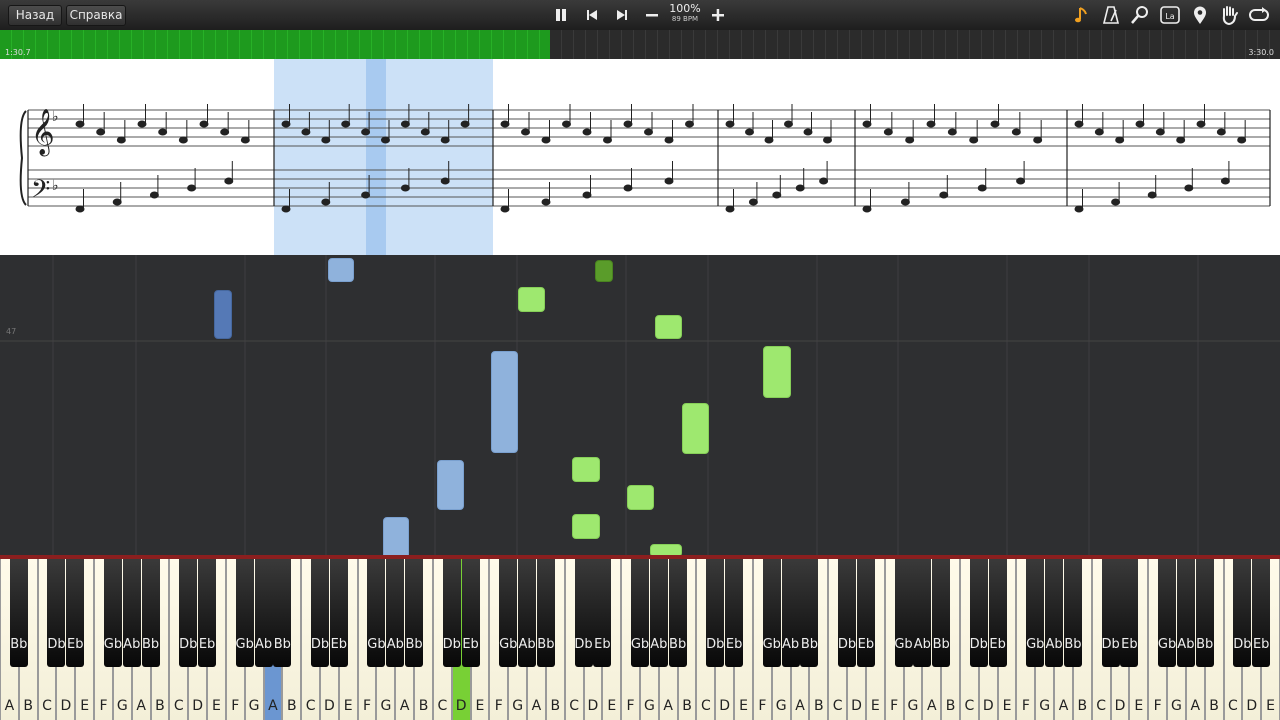  Describe the element at coordinates (1111, 15) in the screenshot. I see `metronome-icon` at that location.